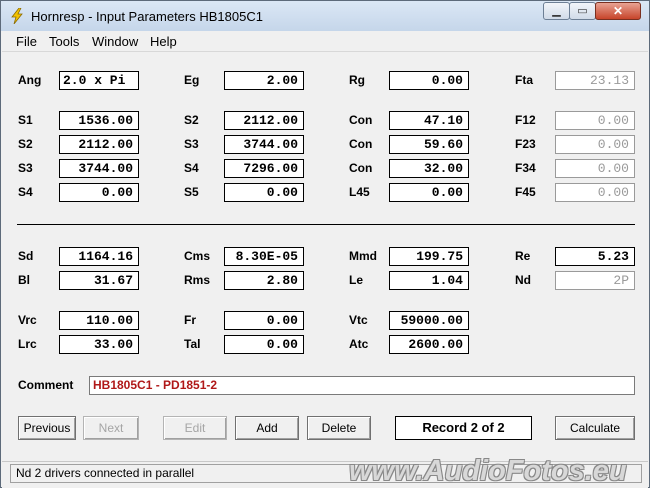 Image resolution: width=650 pixels, height=488 pixels. Describe the element at coordinates (361, 168) in the screenshot. I see `con3-label: Con` at that location.